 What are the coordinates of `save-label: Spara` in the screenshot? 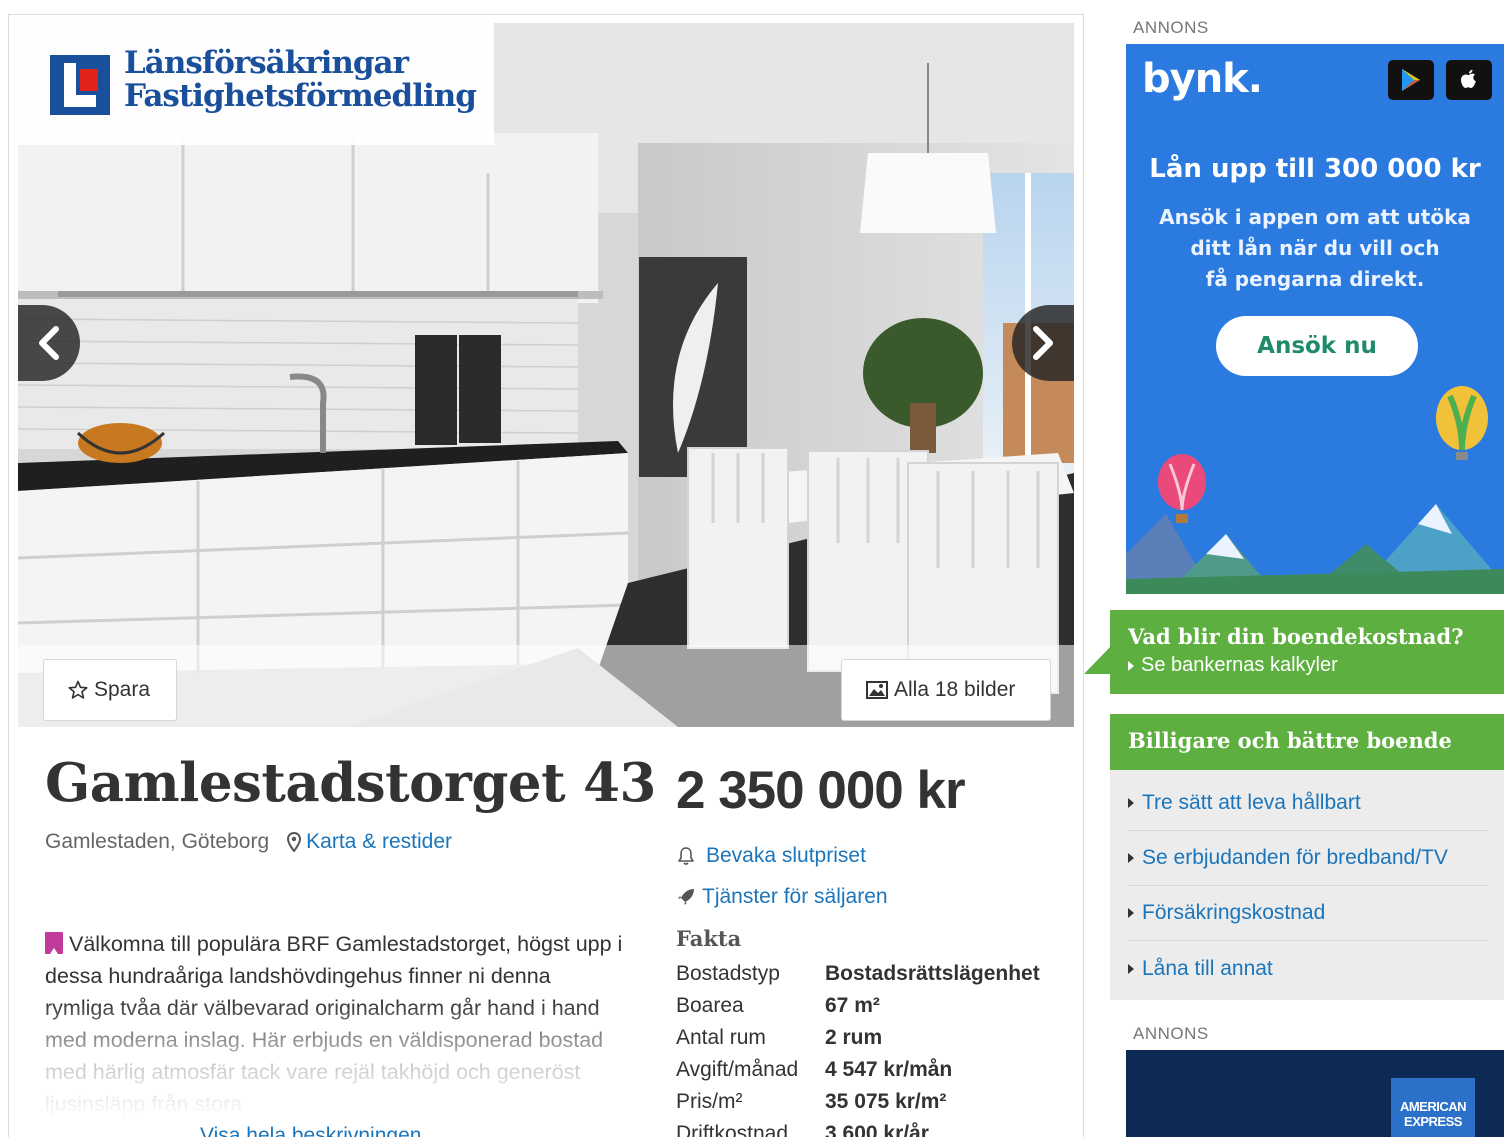 It's located at (122, 689).